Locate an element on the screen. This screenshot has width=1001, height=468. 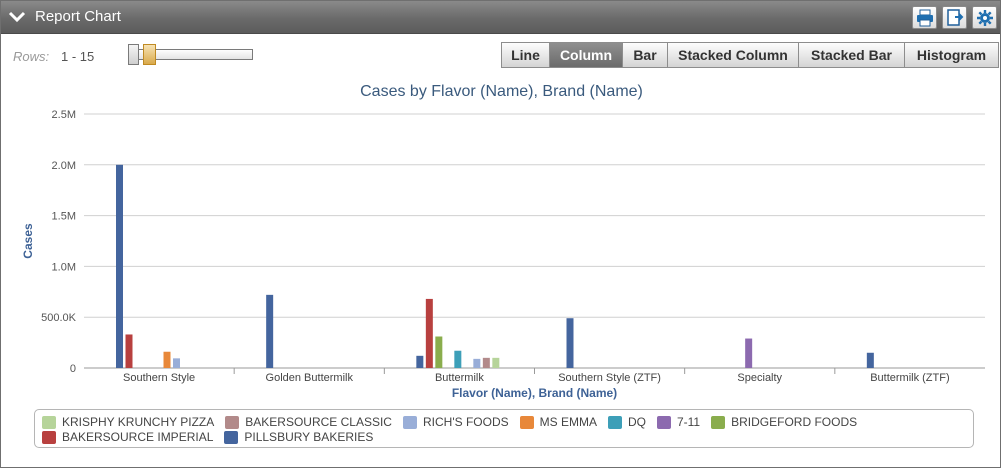
x-tick-label: Buttermilk (ZTF) is located at coordinates (909, 378).